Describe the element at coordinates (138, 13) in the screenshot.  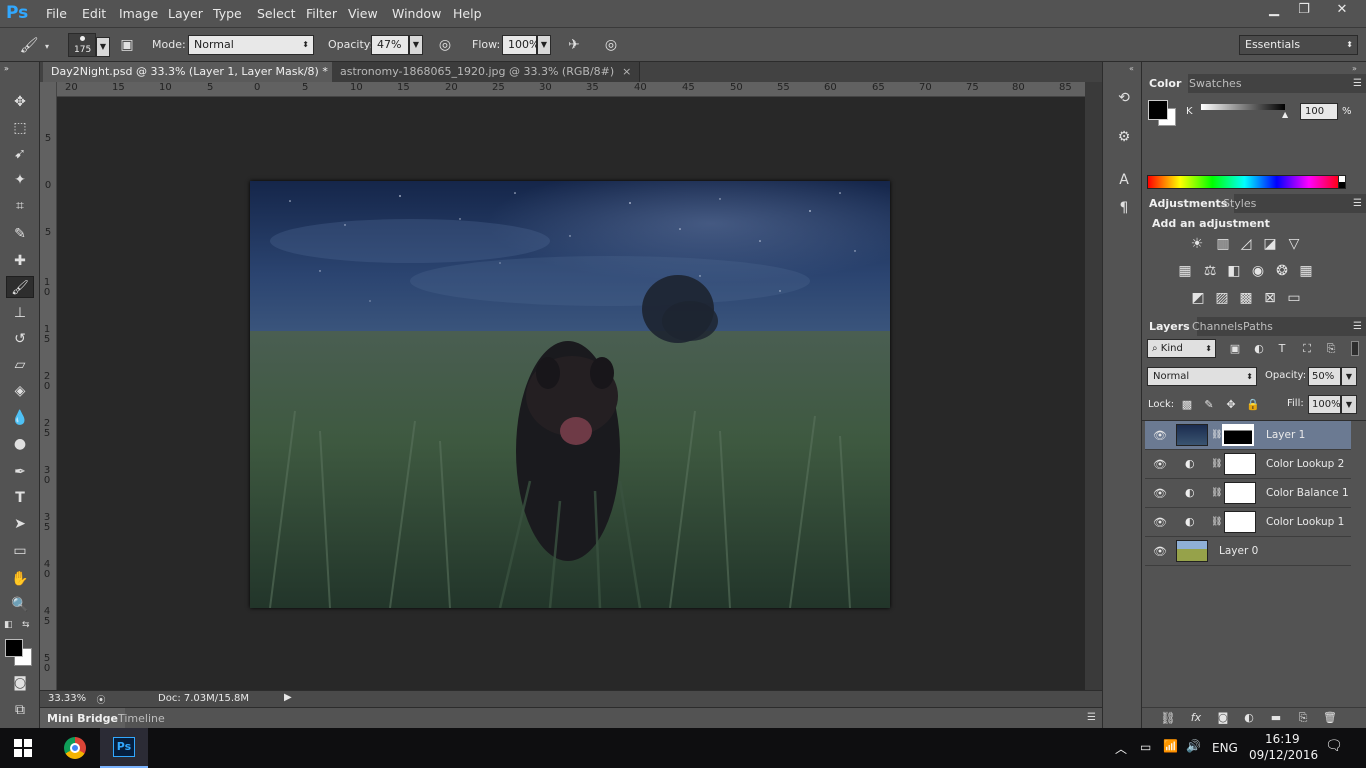
I see `menu-image: Image` at that location.